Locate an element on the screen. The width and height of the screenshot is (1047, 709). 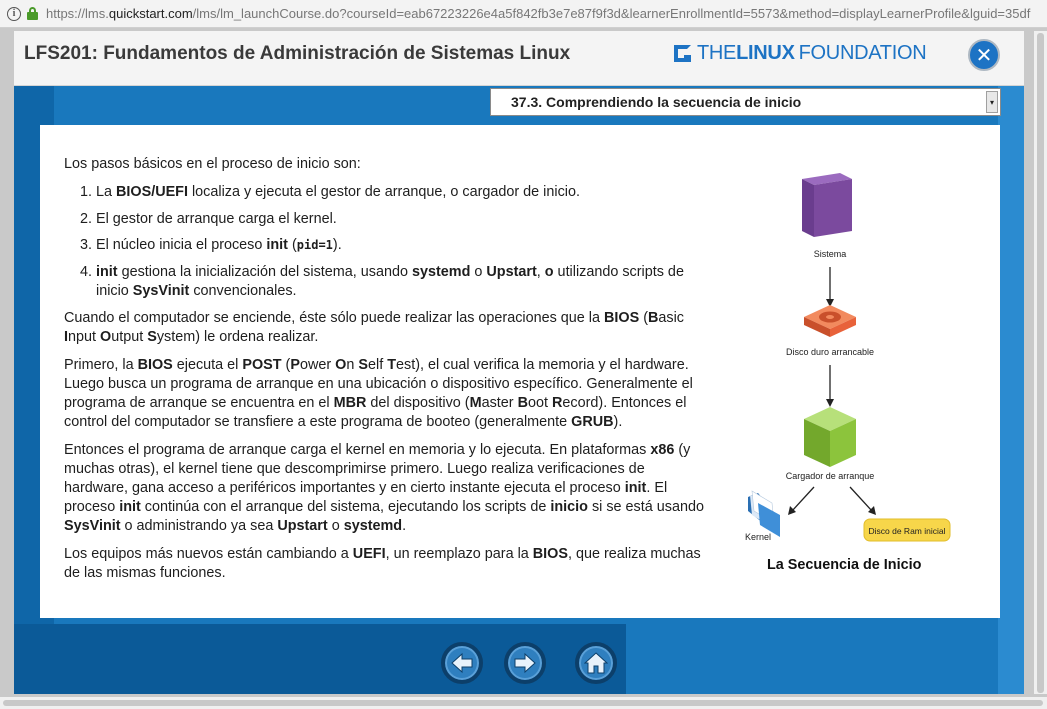
url-prefix: https://lms. is located at coordinates (77, 13).